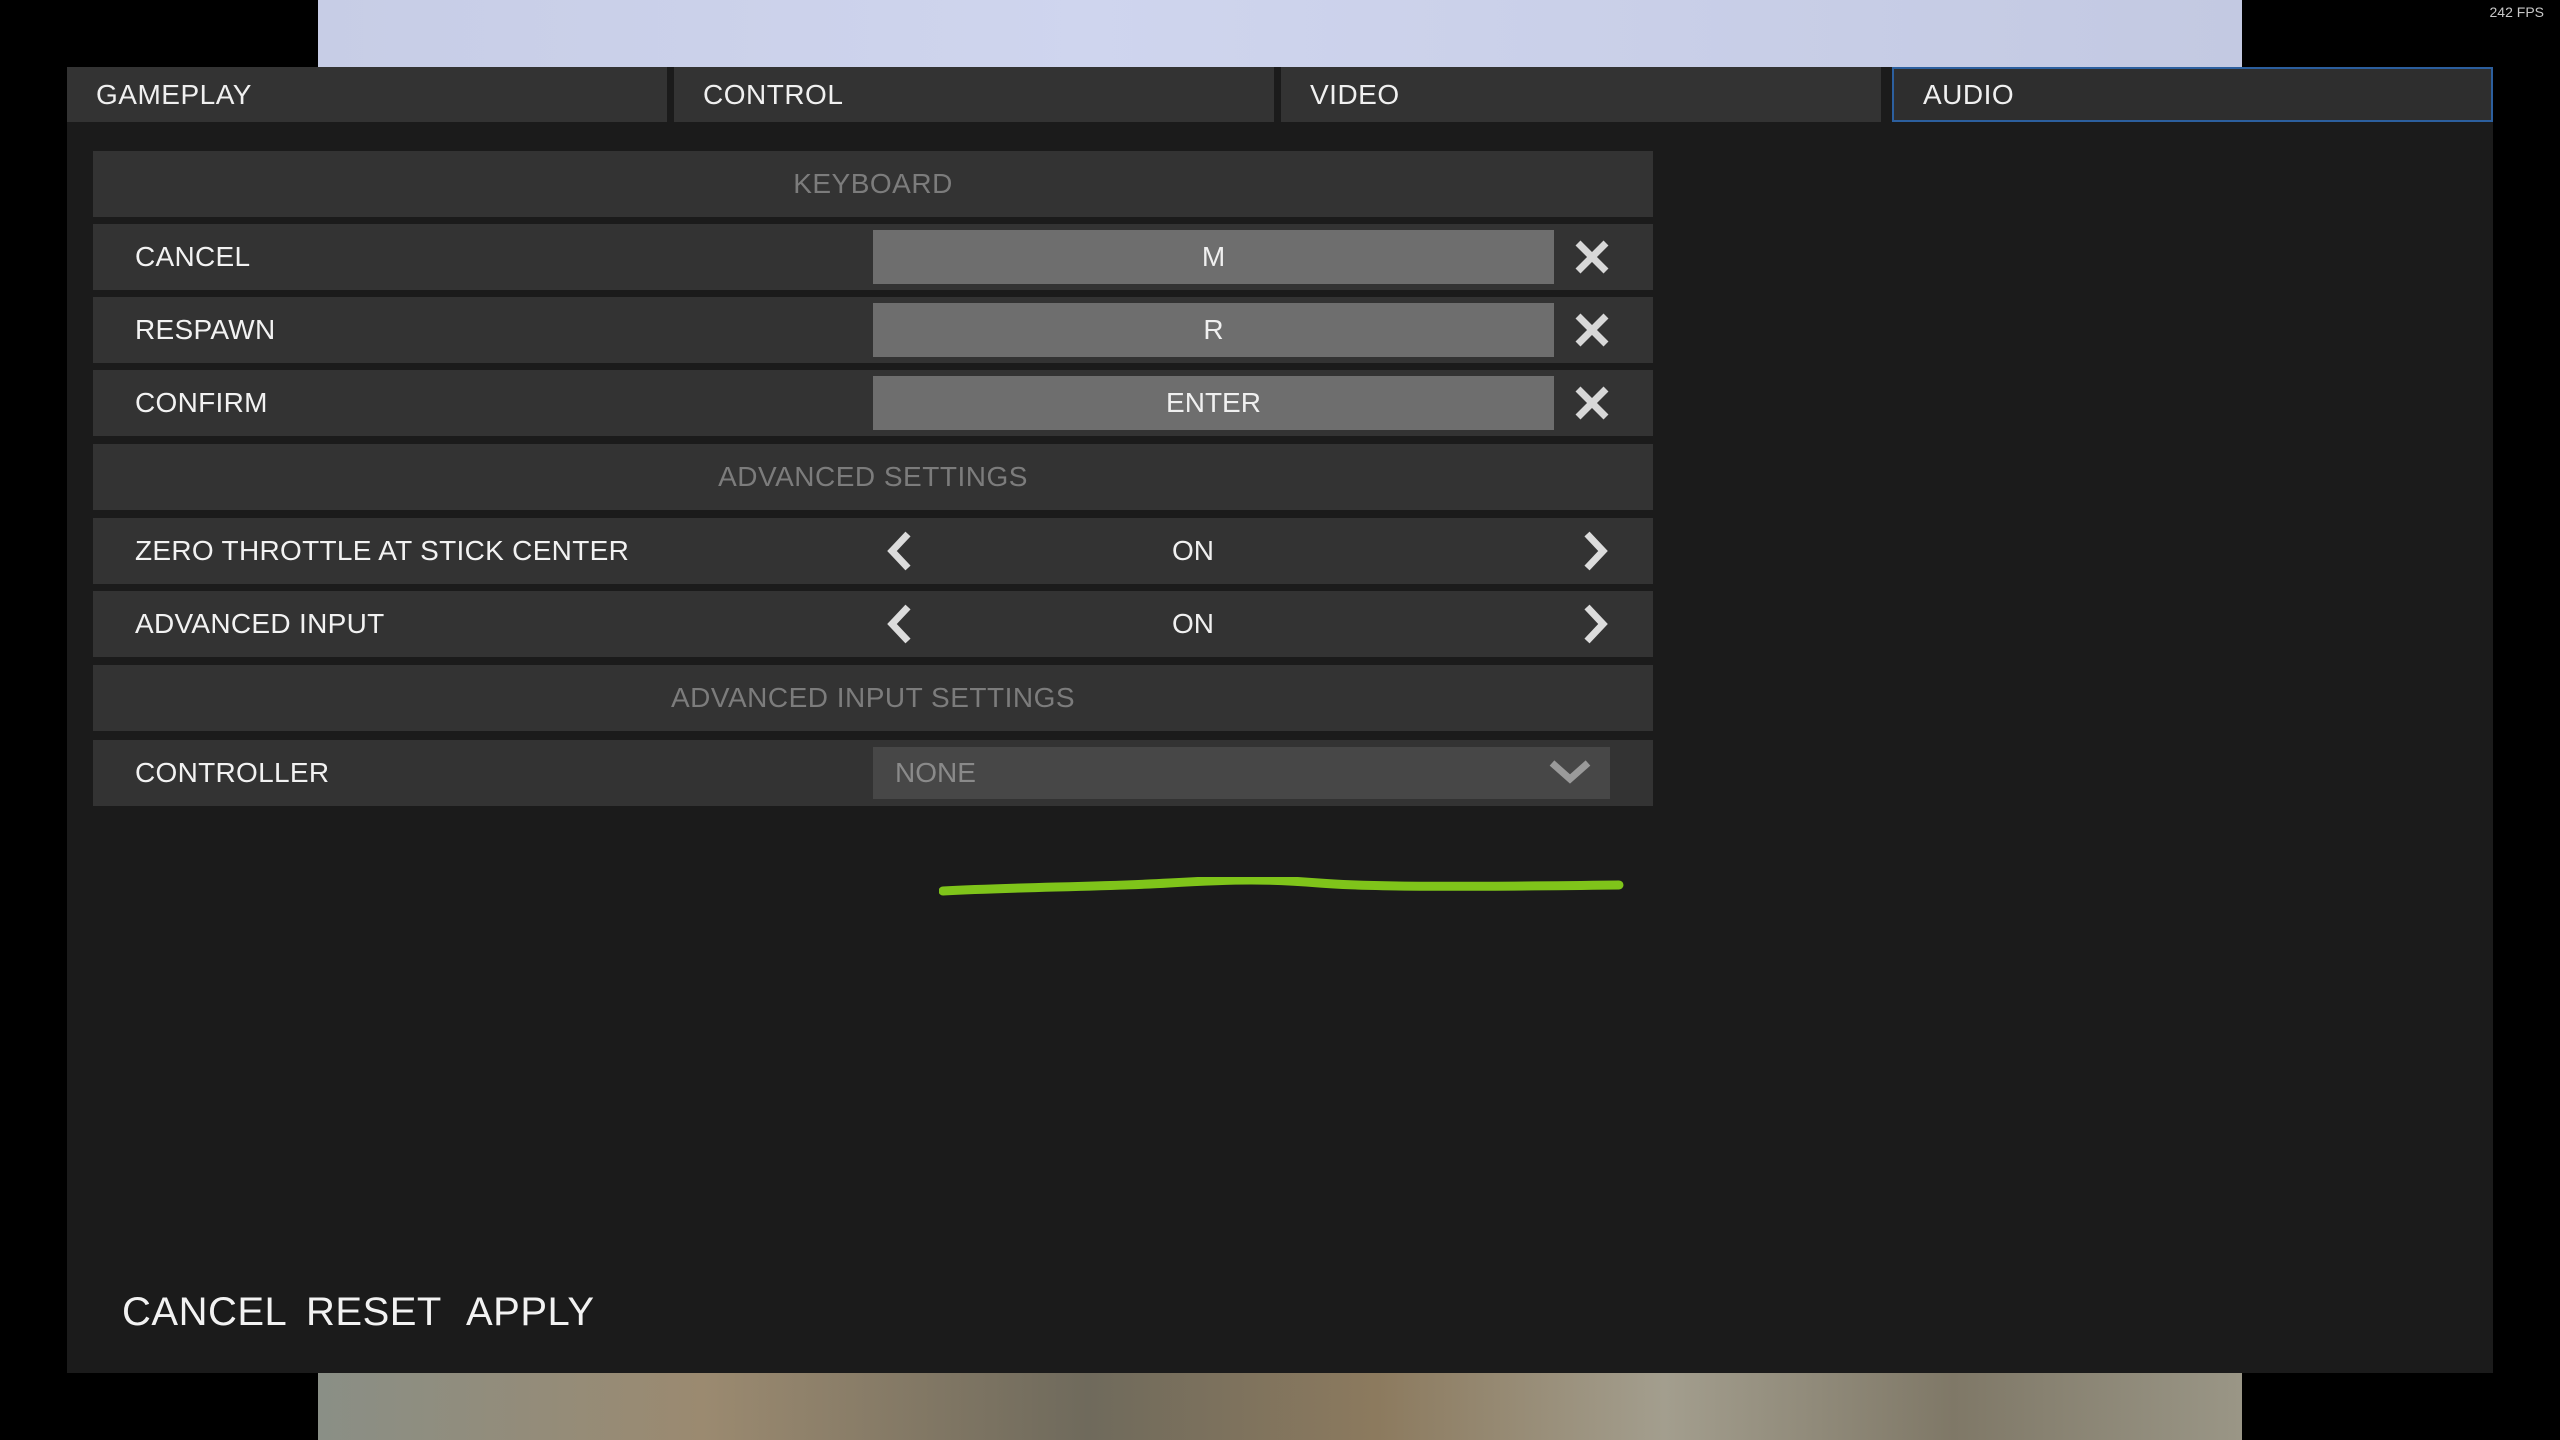  I want to click on keybind-row-cancel: CANCEL M, so click(873, 257).